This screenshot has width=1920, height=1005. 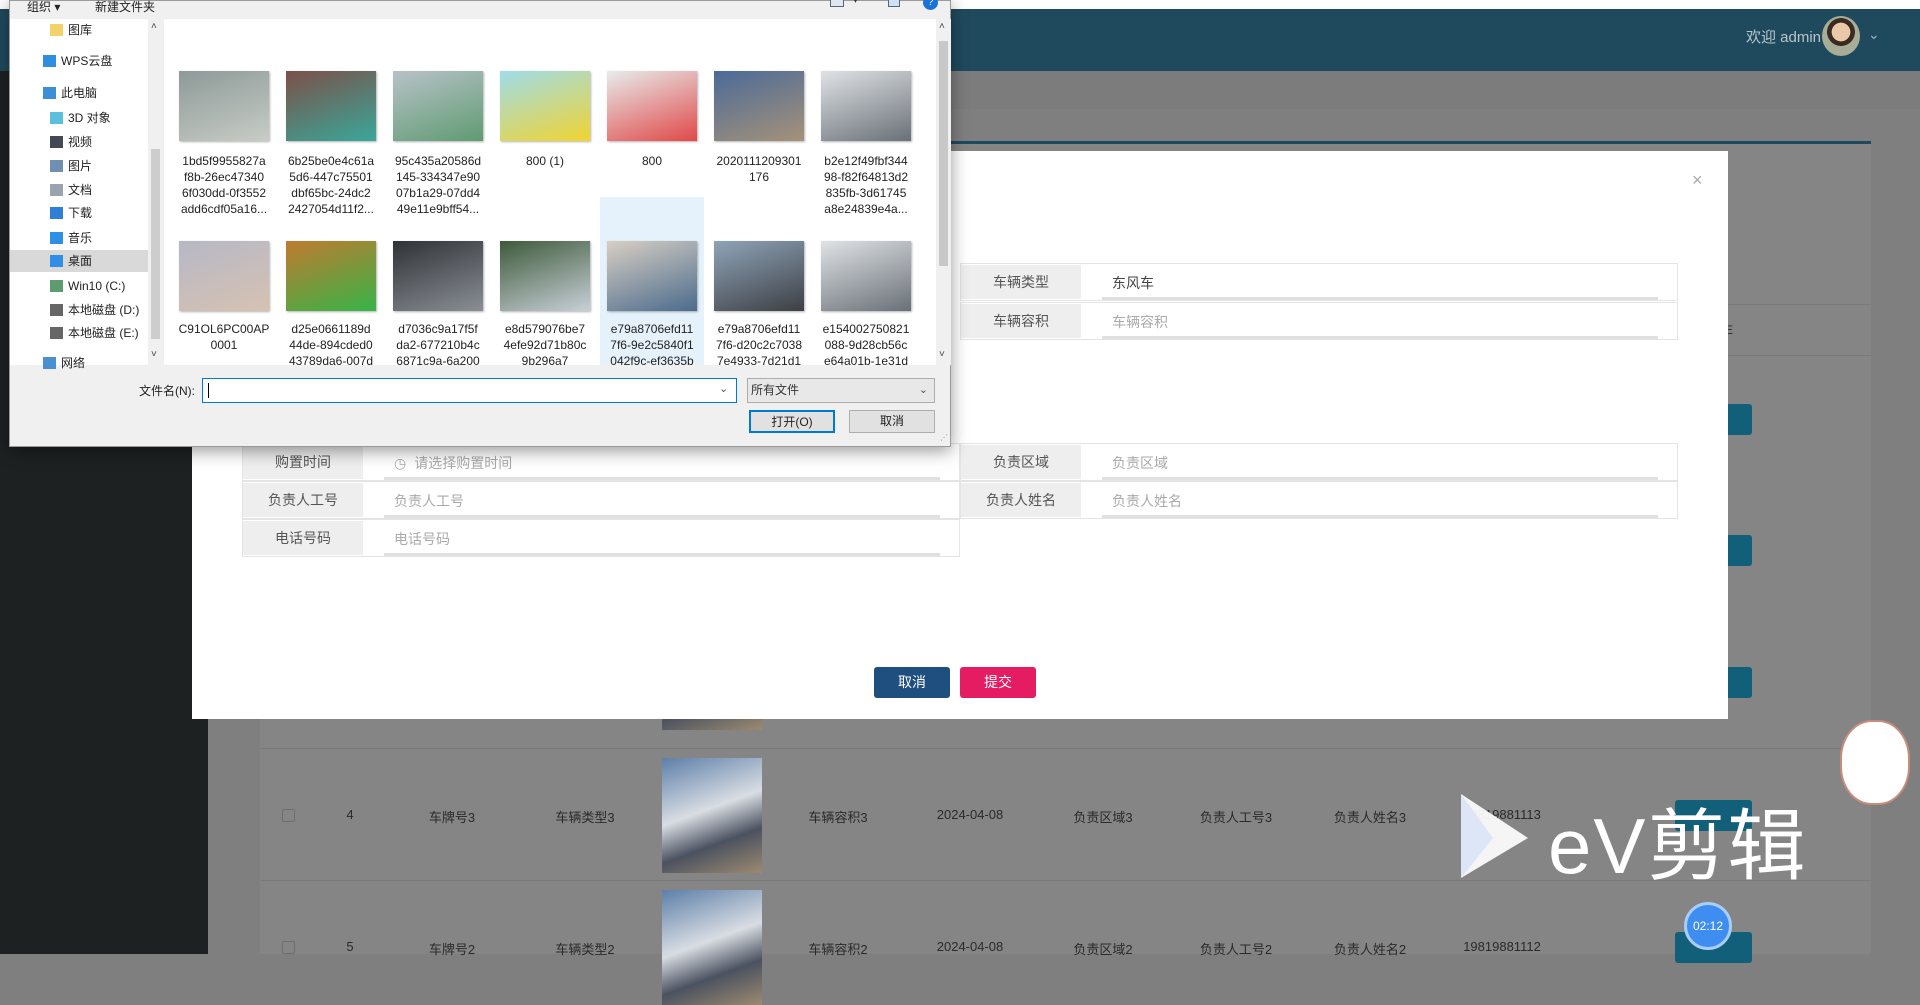 I want to click on nav-item: 下载, so click(x=79, y=213).